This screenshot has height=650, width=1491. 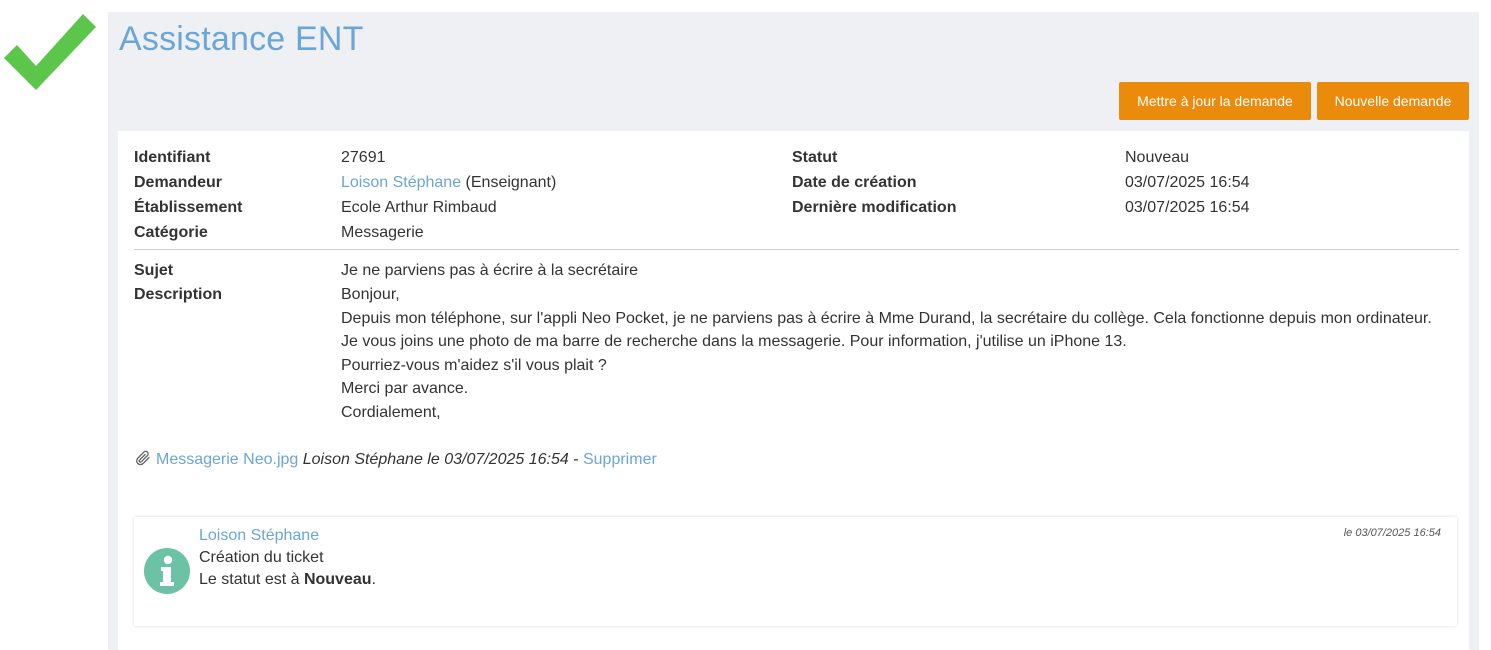 I want to click on status-label: Statut, so click(x=815, y=157).